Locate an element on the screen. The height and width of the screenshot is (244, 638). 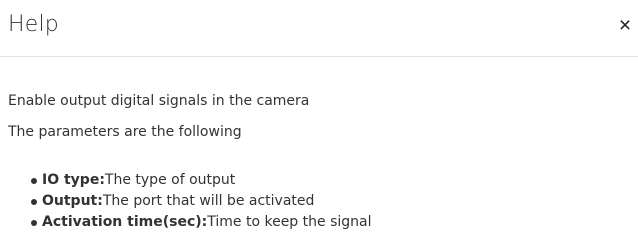
modal-title: Help is located at coordinates (33, 24).